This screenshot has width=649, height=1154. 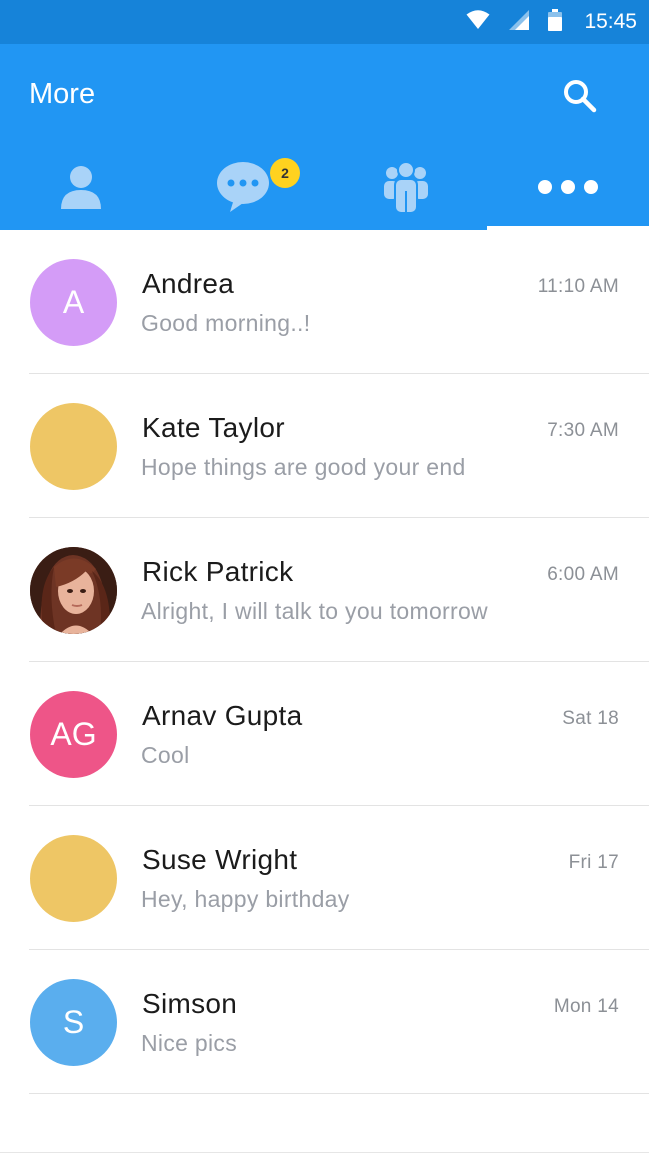 I want to click on divider, so click(x=339, y=1093).